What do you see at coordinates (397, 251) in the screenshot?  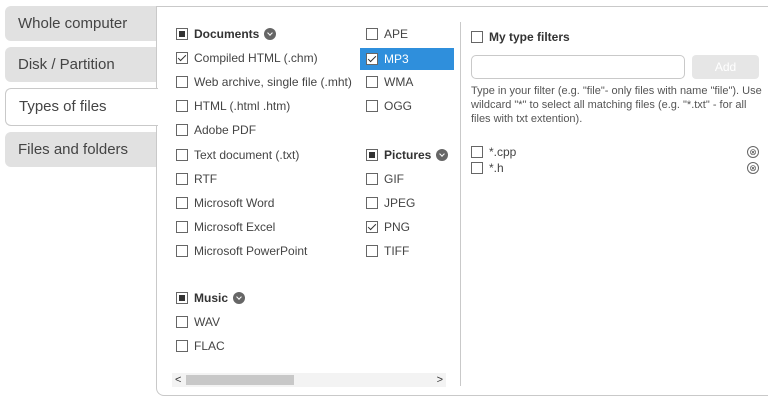 I see `picture-item-label: TIFF` at bounding box center [397, 251].